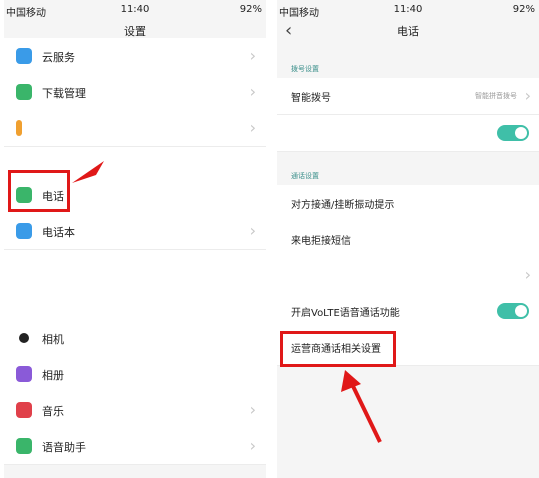 This screenshot has height=478, width=539. I want to click on toggle-switch, so click(513, 133).